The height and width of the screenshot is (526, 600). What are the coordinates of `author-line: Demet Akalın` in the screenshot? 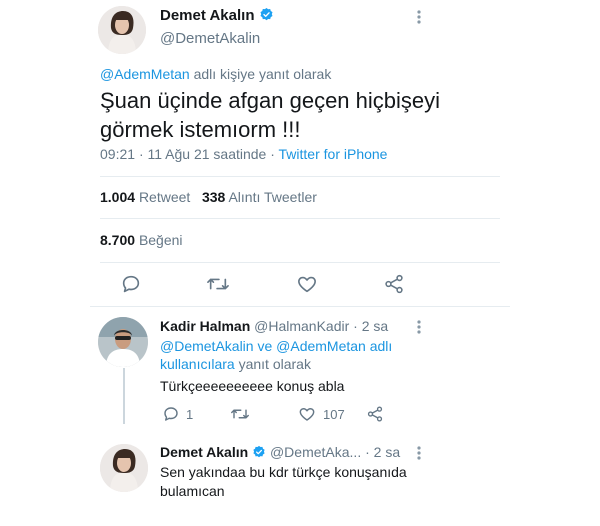 It's located at (217, 17).